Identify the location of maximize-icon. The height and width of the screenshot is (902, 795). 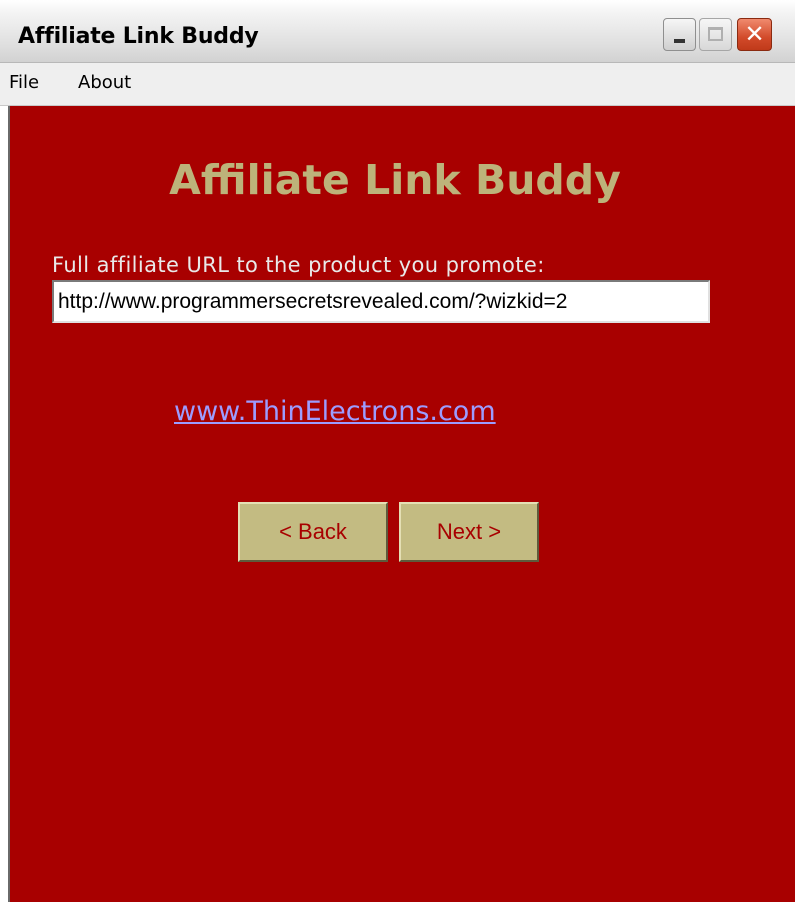
(715, 34).